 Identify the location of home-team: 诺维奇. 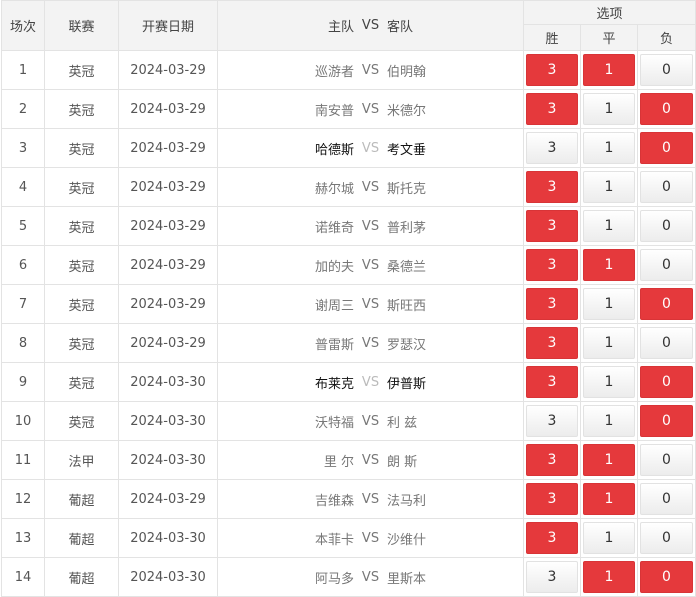
(334, 228).